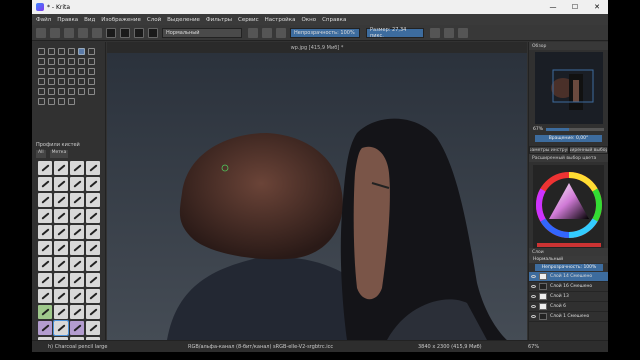 This screenshot has width=640, height=360. Describe the element at coordinates (597, 7) in the screenshot. I see `close-button: ✕` at that location.